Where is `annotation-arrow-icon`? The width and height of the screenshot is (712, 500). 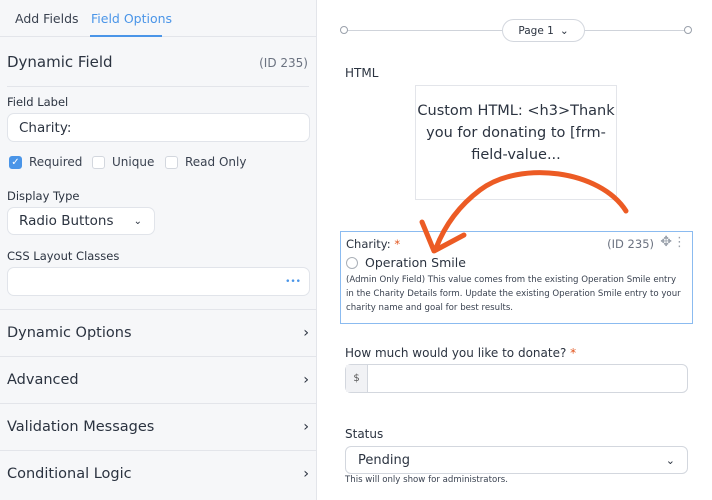 annotation-arrow-icon is located at coordinates (524, 212).